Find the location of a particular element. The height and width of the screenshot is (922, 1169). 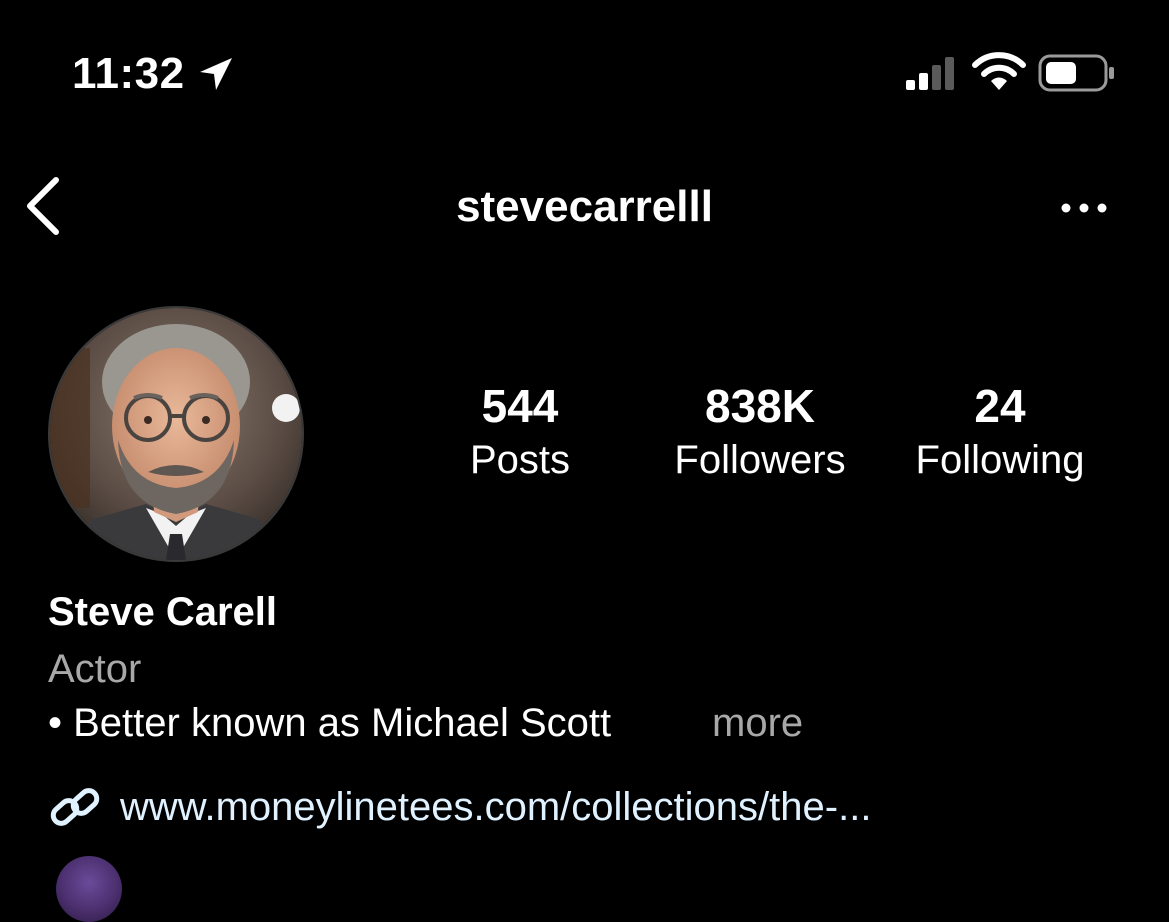

ellipsis-icon is located at coordinates (1084, 208).